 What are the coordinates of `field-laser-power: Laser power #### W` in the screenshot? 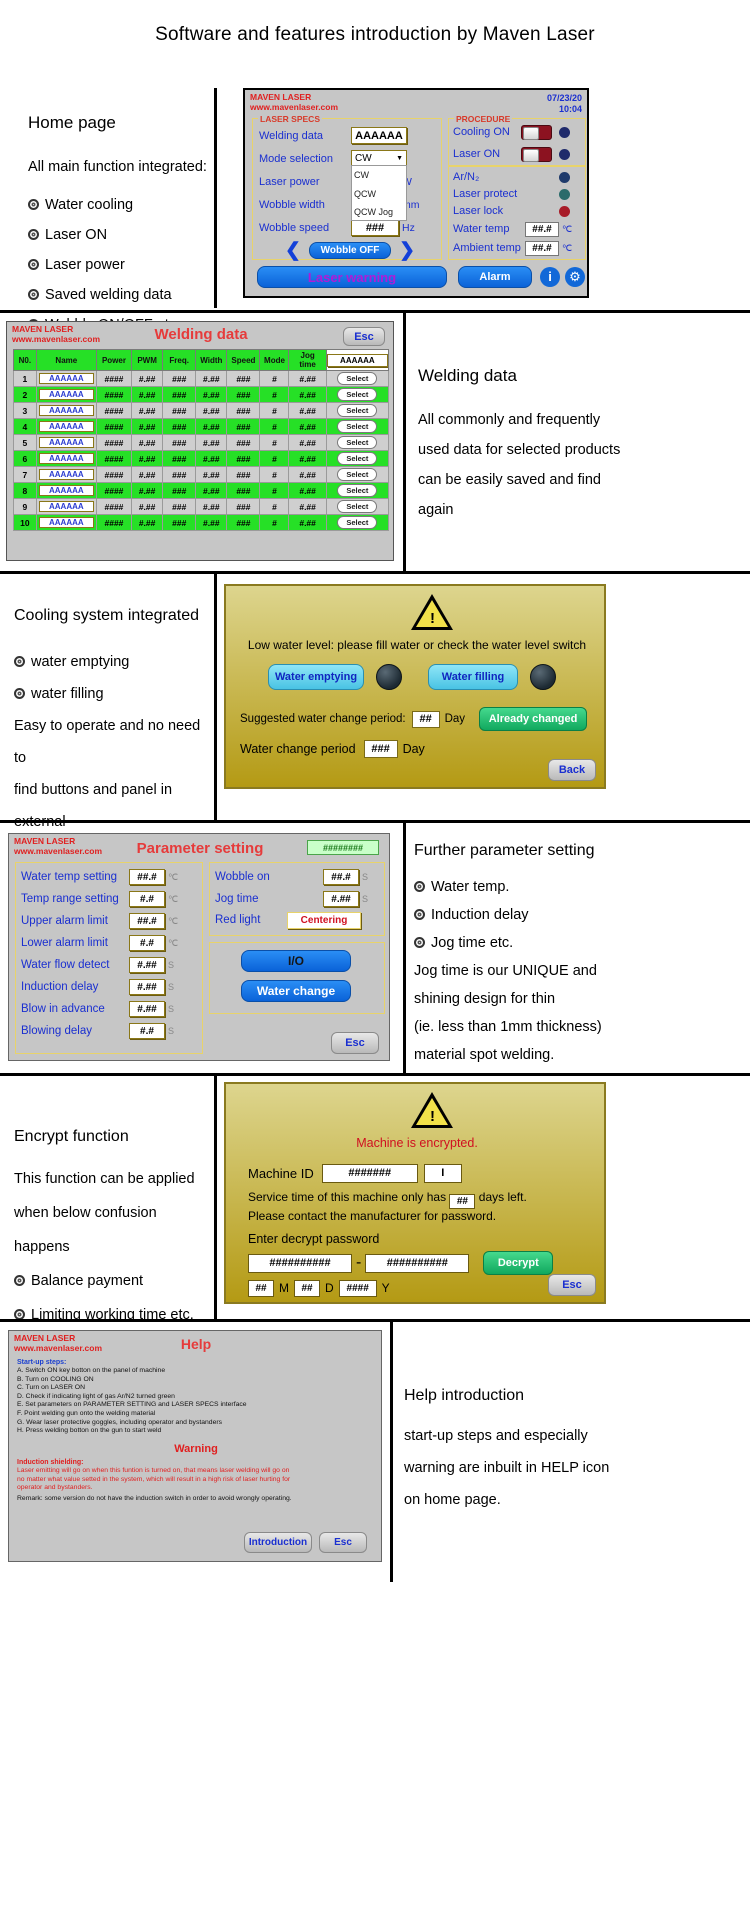 It's located at (348, 181).